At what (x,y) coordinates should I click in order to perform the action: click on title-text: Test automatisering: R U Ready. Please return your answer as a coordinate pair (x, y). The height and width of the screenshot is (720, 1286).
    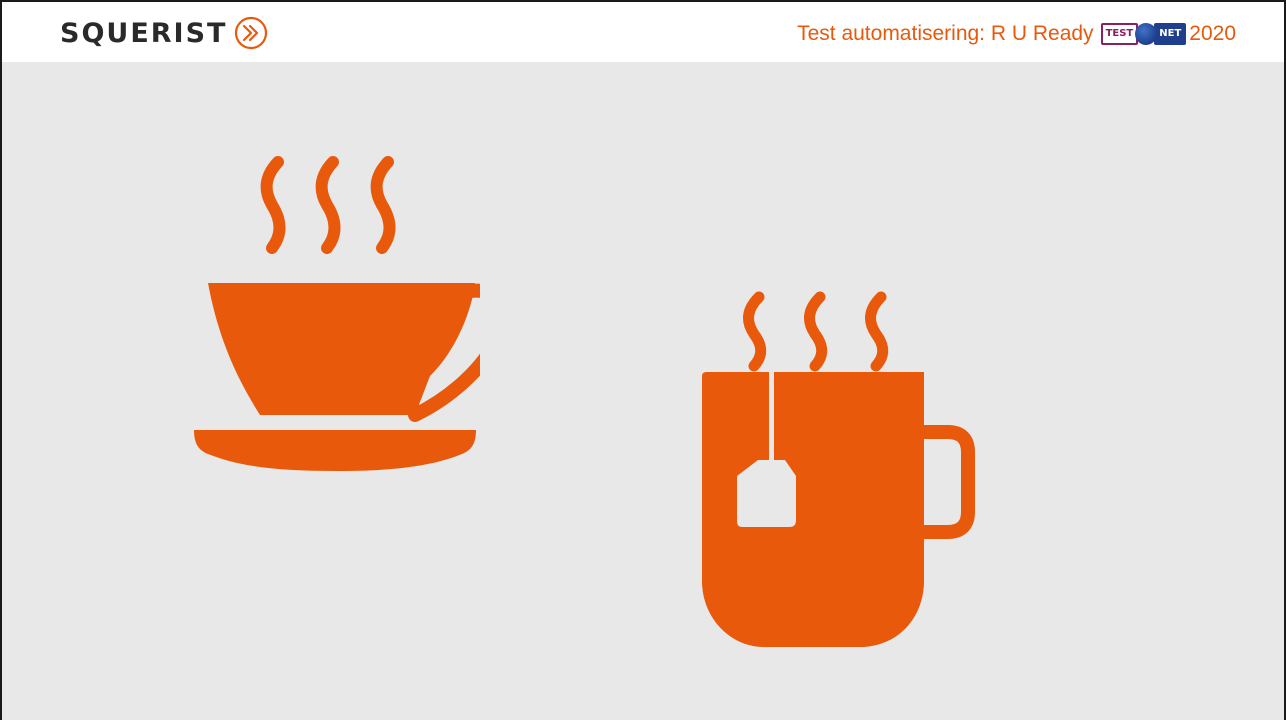
    Looking at the image, I should click on (945, 33).